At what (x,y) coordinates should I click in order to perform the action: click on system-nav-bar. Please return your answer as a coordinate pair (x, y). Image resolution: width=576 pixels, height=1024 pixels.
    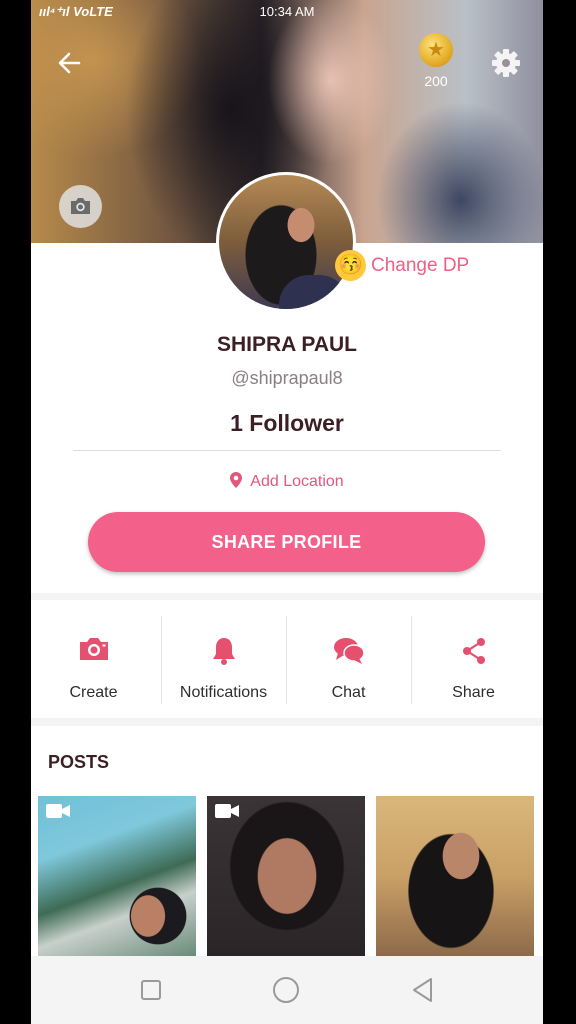
    Looking at the image, I should click on (287, 990).